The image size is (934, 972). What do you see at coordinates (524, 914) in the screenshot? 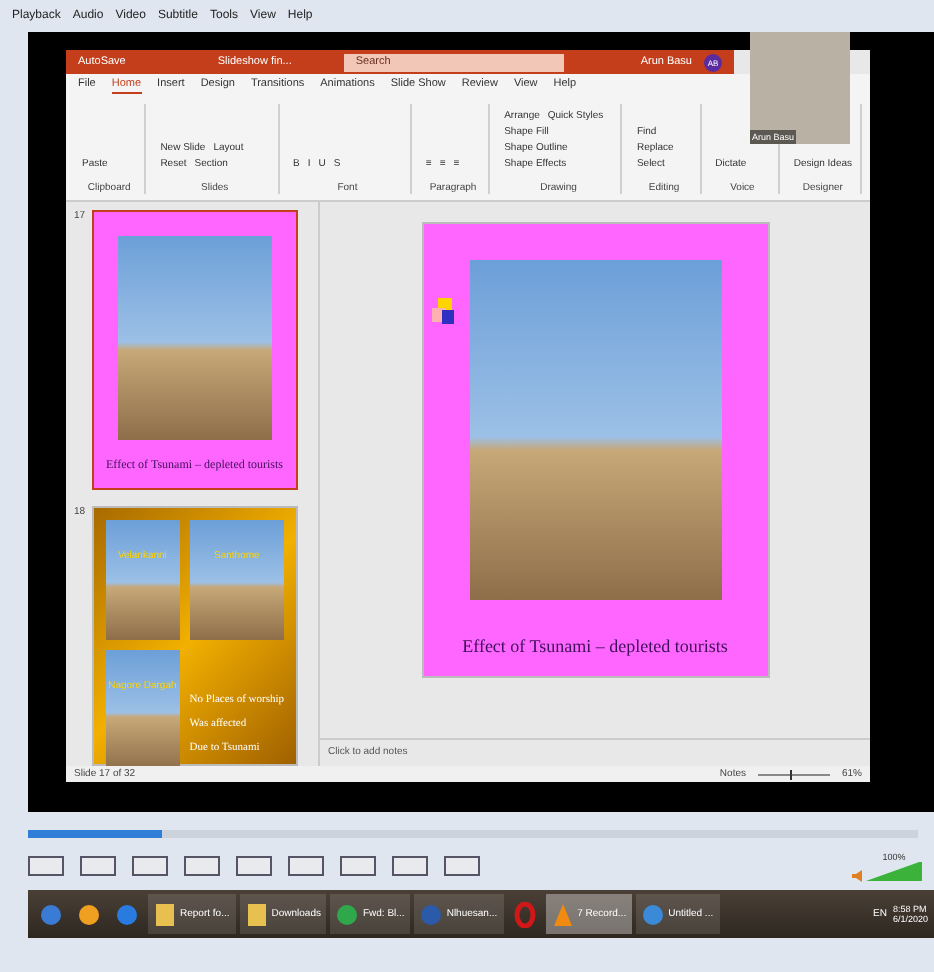
I see `ring-icon` at bounding box center [524, 914].